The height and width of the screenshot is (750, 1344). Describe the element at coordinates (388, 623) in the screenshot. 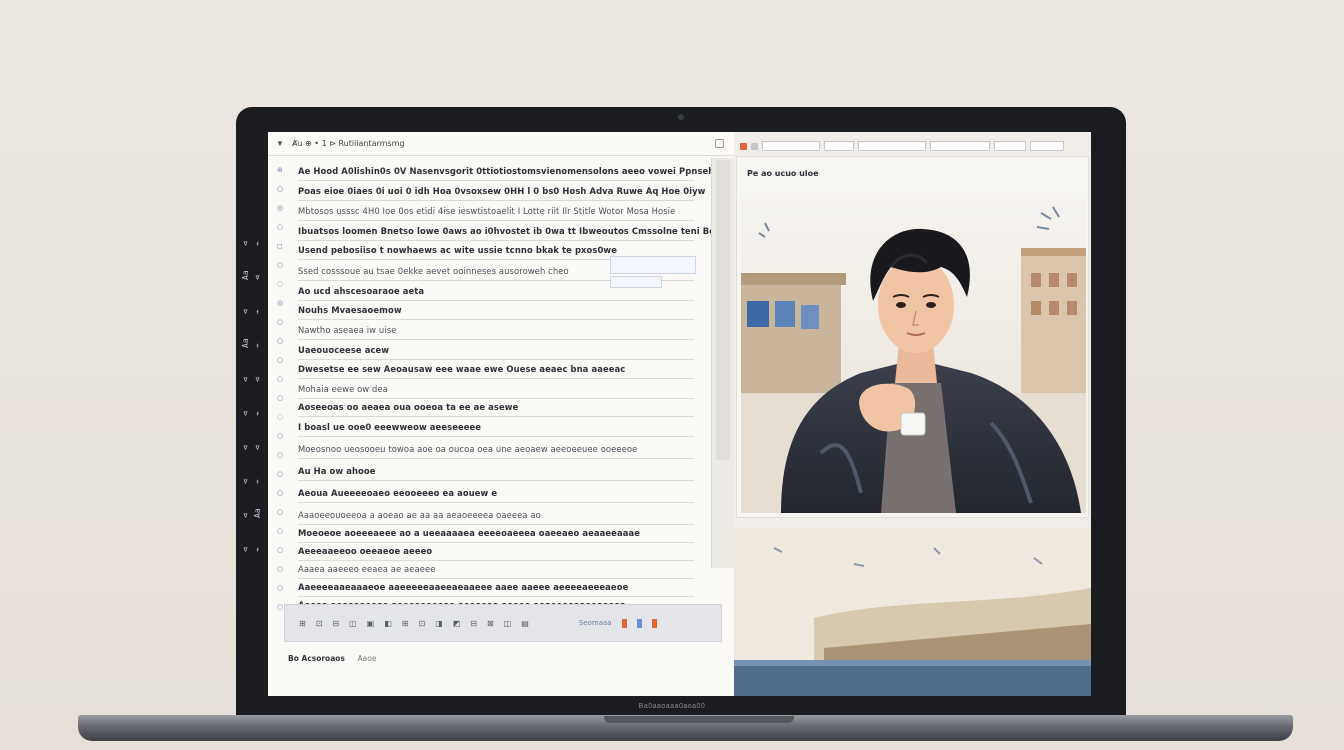

I see `toolbar-button-icon: ◧` at that location.